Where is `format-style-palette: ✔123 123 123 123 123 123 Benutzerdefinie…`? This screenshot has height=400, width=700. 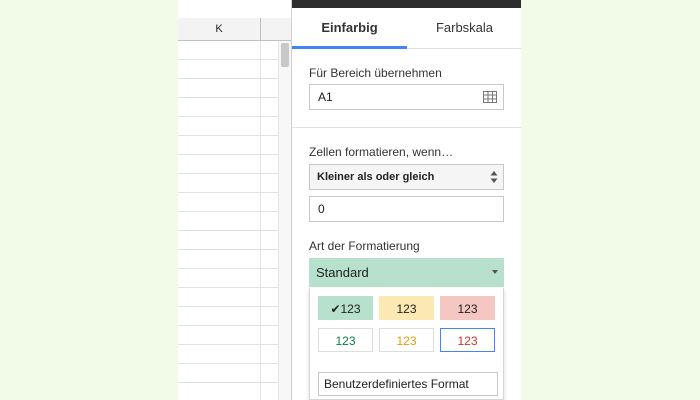 format-style-palette: ✔123 123 123 123 123 123 Benutzerdefinie… is located at coordinates (406, 344).